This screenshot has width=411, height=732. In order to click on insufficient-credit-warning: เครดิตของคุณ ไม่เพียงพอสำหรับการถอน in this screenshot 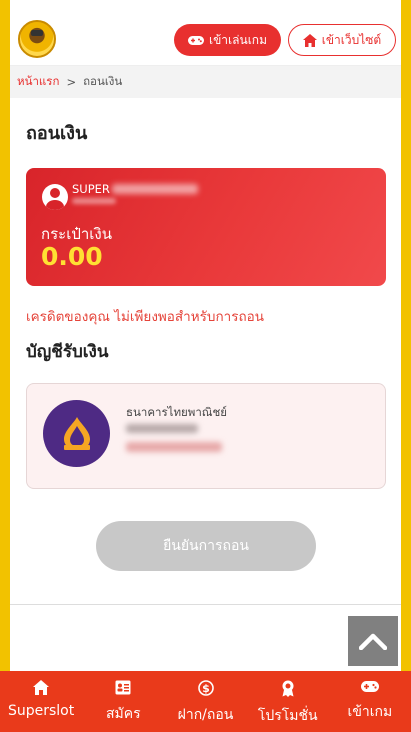, I will do `click(145, 317)`.